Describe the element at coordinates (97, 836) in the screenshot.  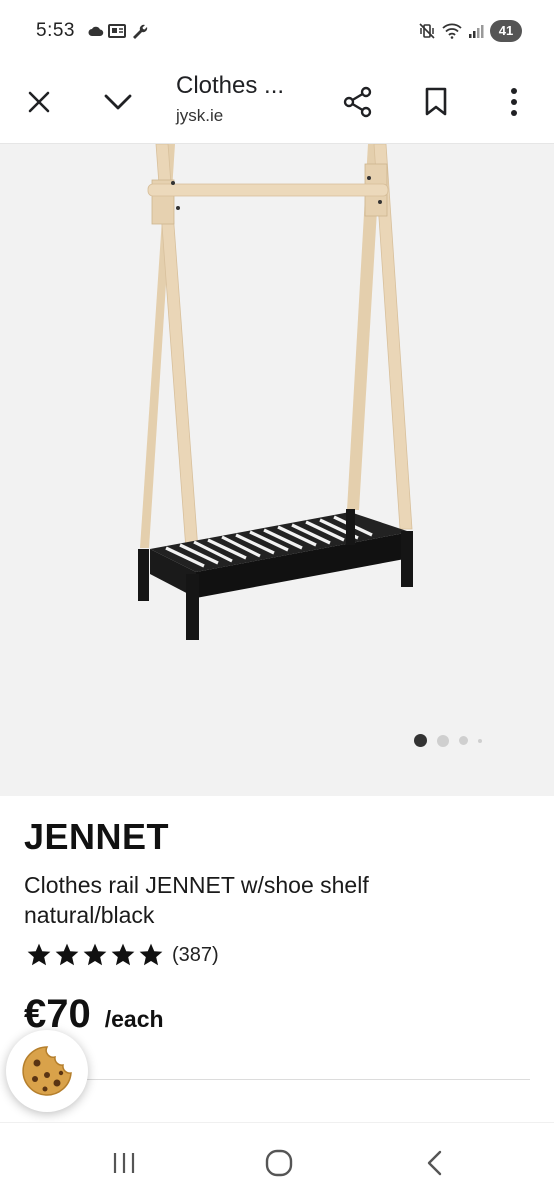
I see `product-brand: JENNET` at that location.